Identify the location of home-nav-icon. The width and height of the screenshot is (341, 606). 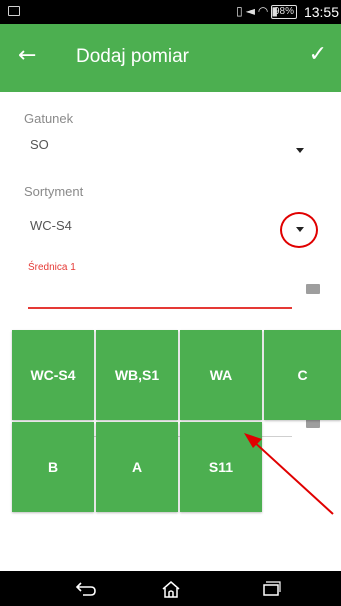
(171, 589).